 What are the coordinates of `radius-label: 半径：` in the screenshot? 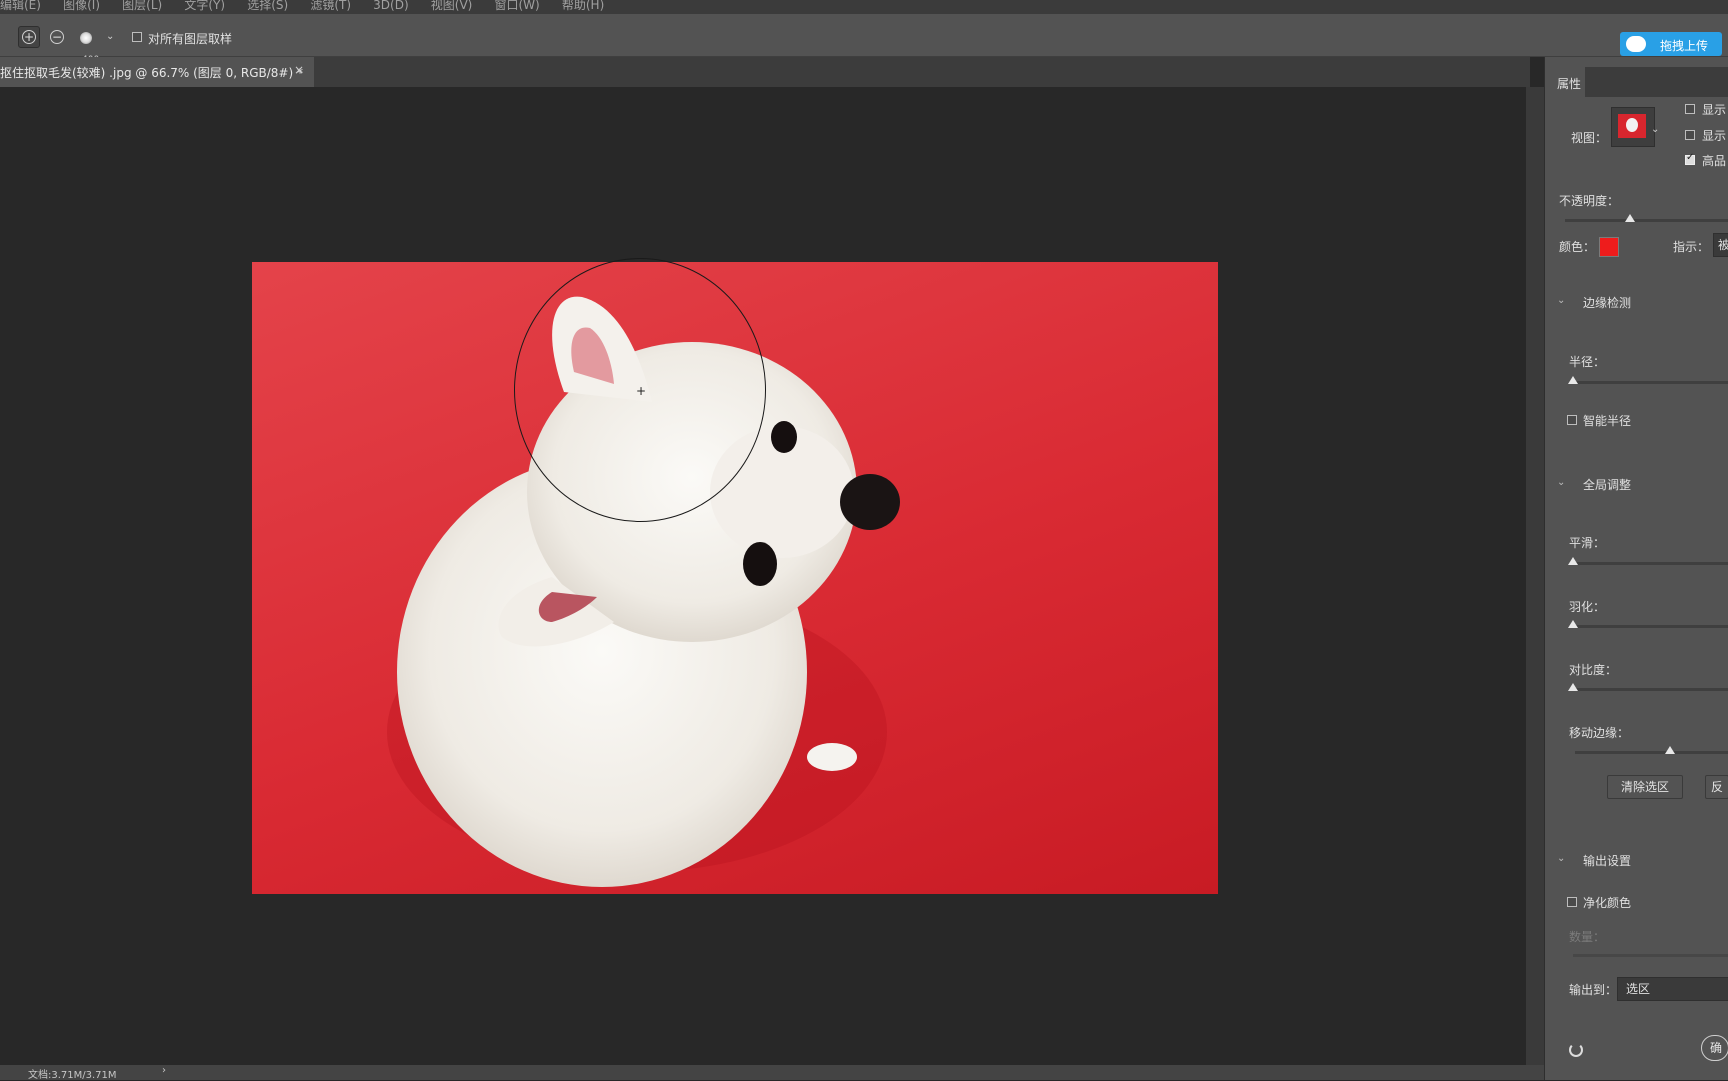 It's located at (1587, 362).